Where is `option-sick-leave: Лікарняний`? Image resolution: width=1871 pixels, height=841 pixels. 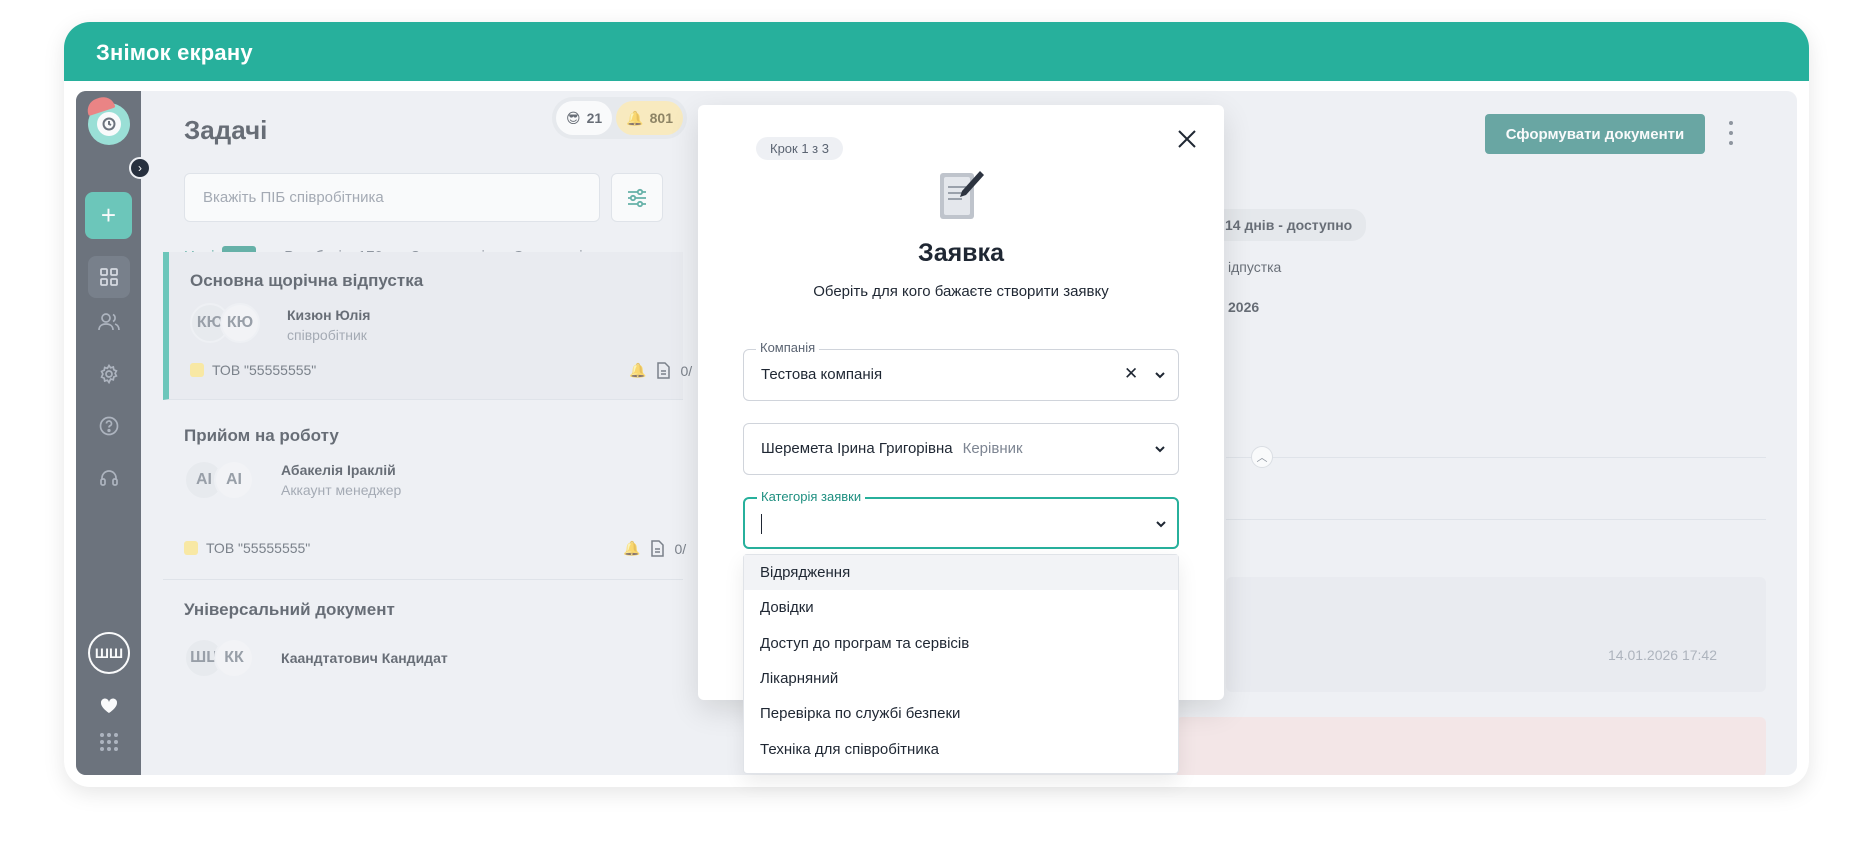
option-sick-leave: Лікарняний is located at coordinates (961, 678).